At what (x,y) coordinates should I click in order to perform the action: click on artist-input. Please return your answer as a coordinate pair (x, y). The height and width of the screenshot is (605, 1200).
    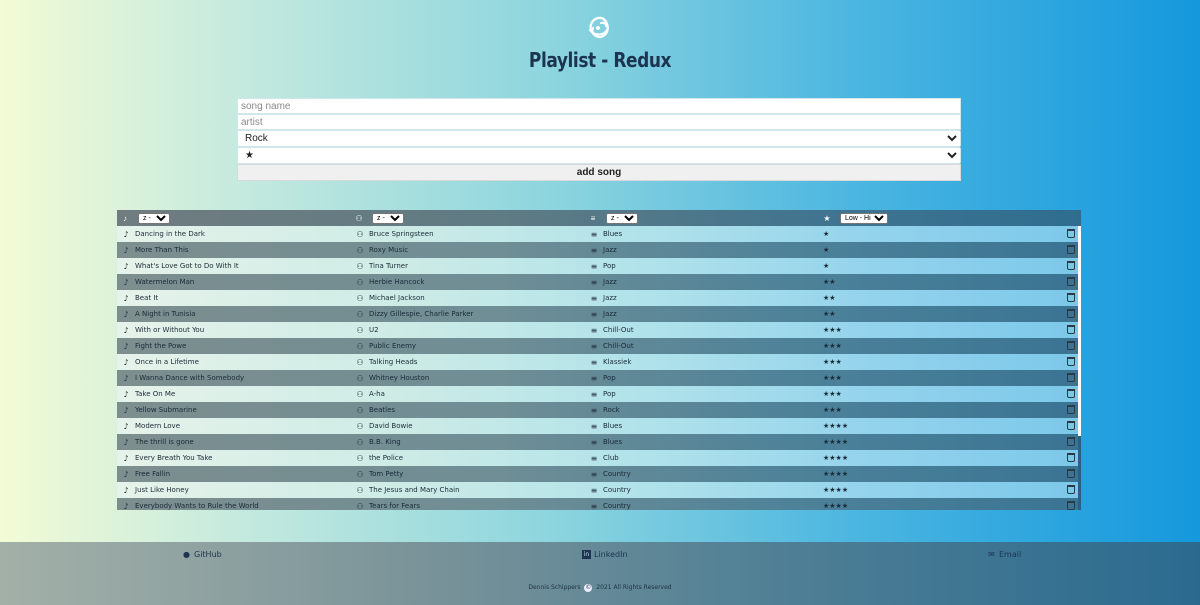
    Looking at the image, I should click on (599, 122).